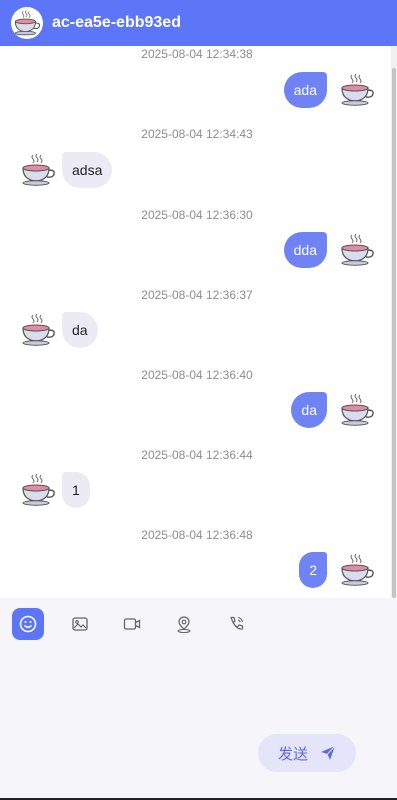  I want to click on message-bubble: 2, so click(313, 570).